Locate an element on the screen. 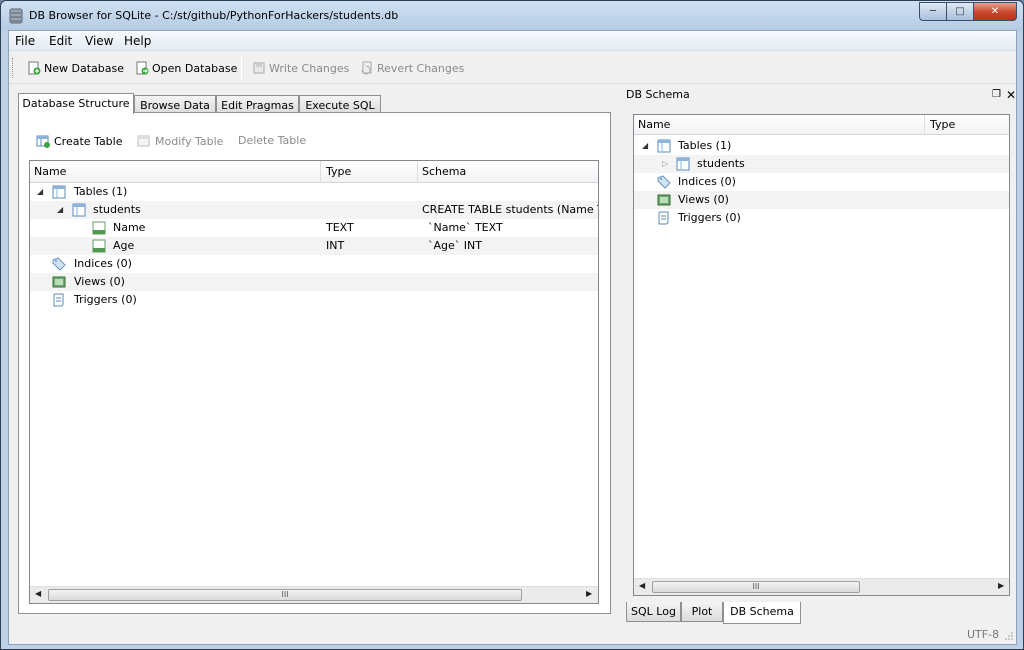 The height and width of the screenshot is (650, 1024). write-changes-label: Write Changes is located at coordinates (309, 68).